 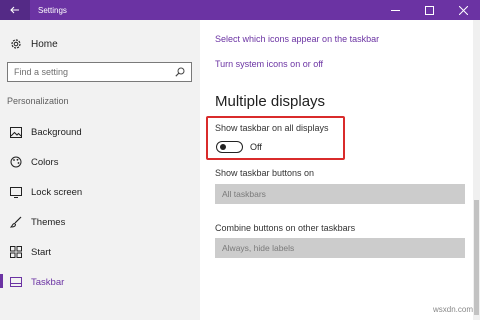 I want to click on show-taskbar-label: Show taskbar on all displays, so click(x=272, y=128).